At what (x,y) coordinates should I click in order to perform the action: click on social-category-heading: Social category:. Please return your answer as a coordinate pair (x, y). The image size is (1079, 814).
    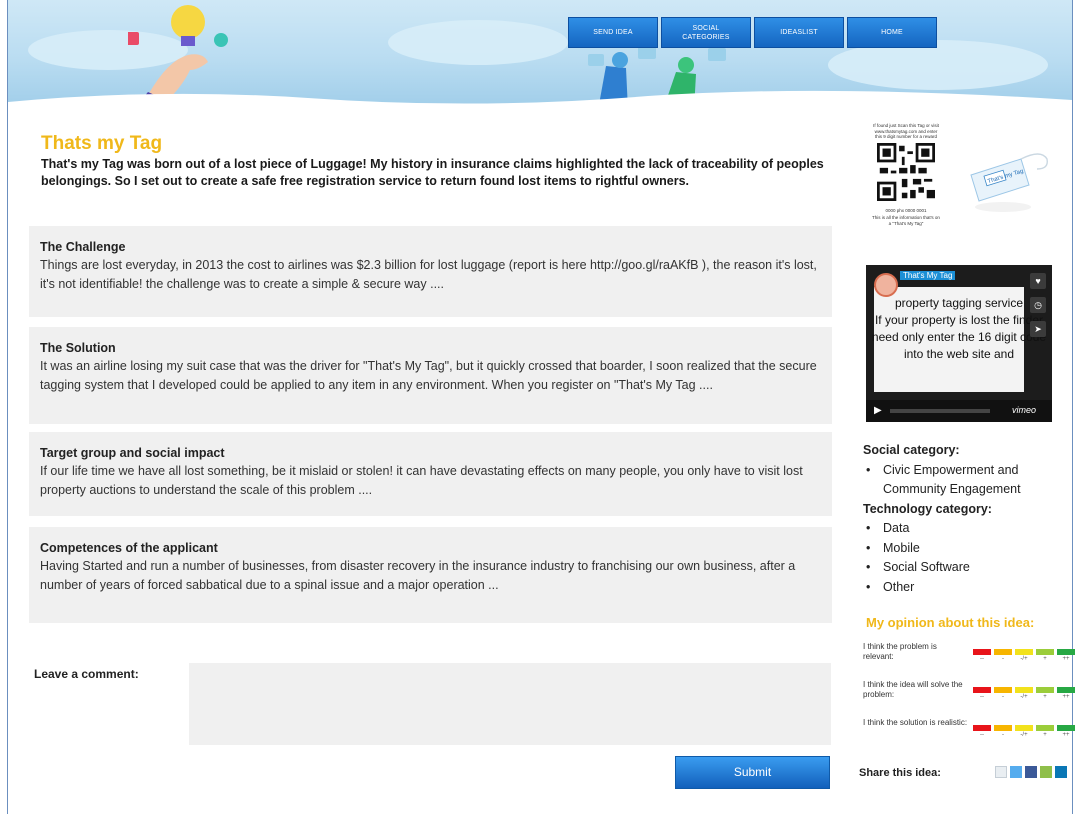
    Looking at the image, I should click on (911, 450).